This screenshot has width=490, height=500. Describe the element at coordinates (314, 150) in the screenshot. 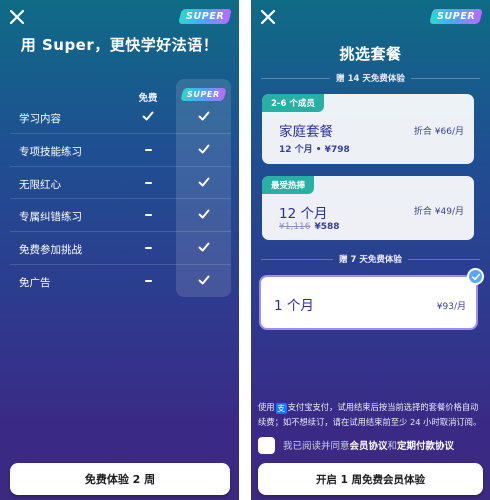

I see `plan-subtitle: 12 个月 • ¥798` at that location.